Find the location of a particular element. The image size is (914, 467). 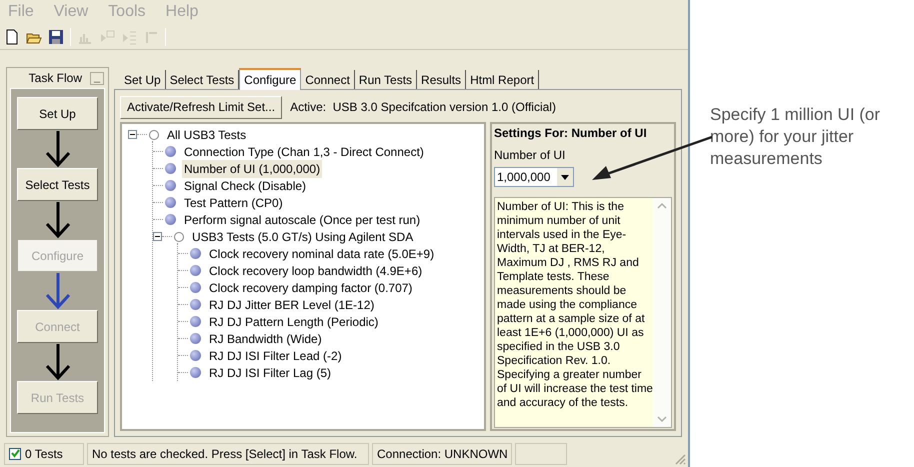

tree-item: USB3 Tests (5.0 GT/s) Using Agilent SDA is located at coordinates (303, 237).